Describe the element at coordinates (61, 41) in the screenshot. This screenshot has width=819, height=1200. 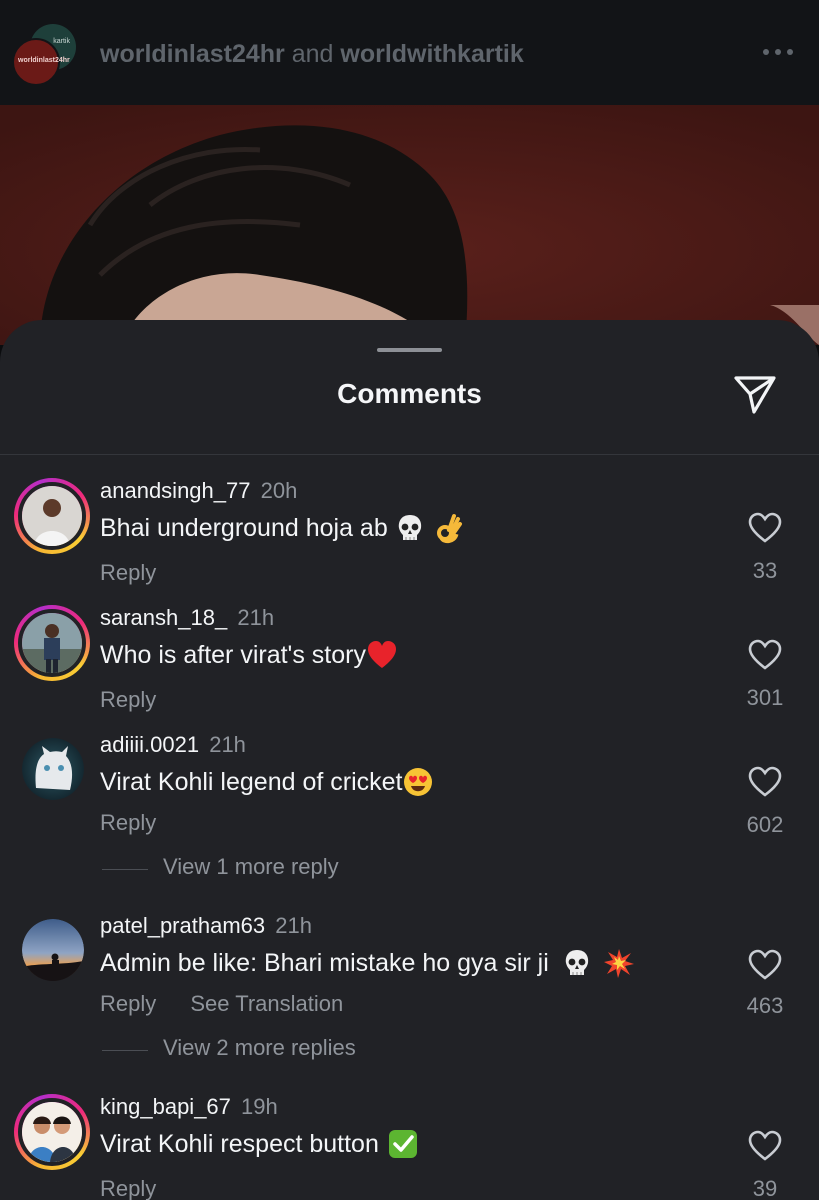
I see `avatar-logo-text: kartik` at that location.